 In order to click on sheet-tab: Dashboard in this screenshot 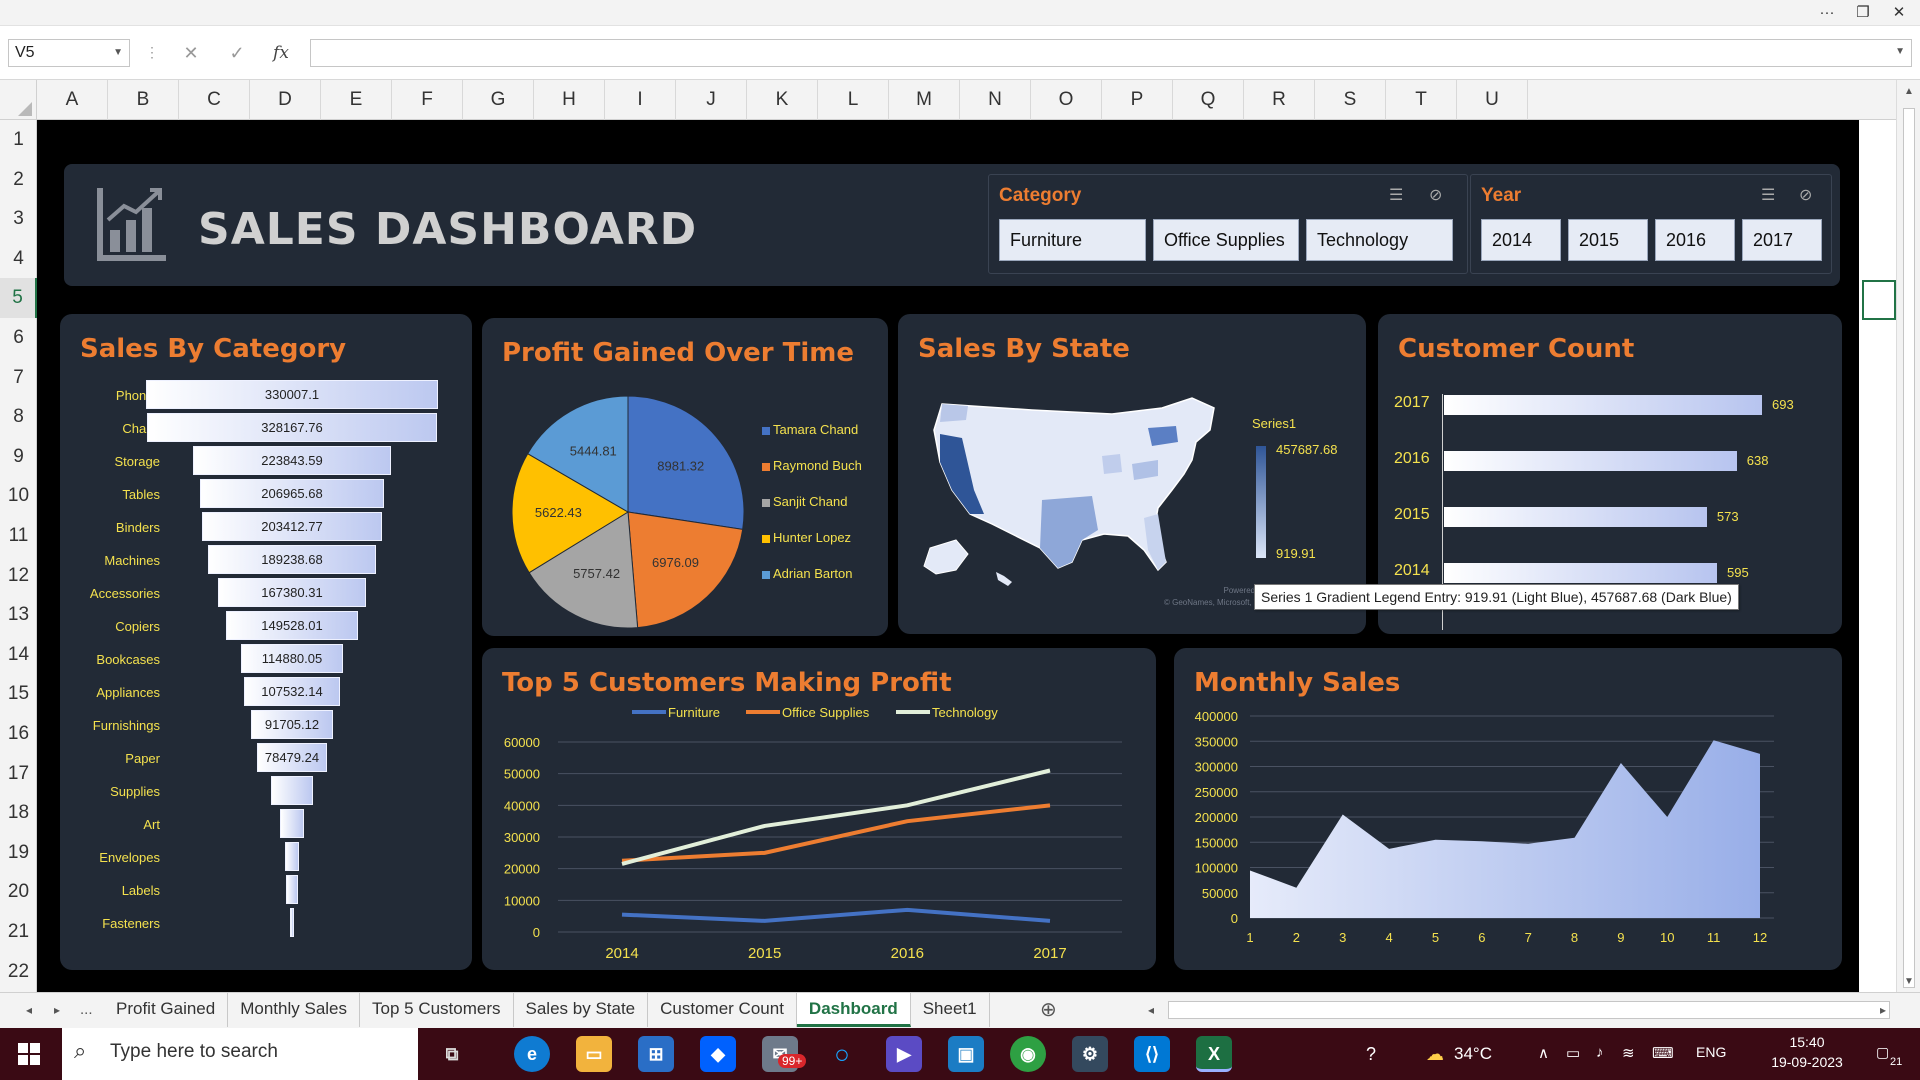, I will do `click(853, 1010)`.